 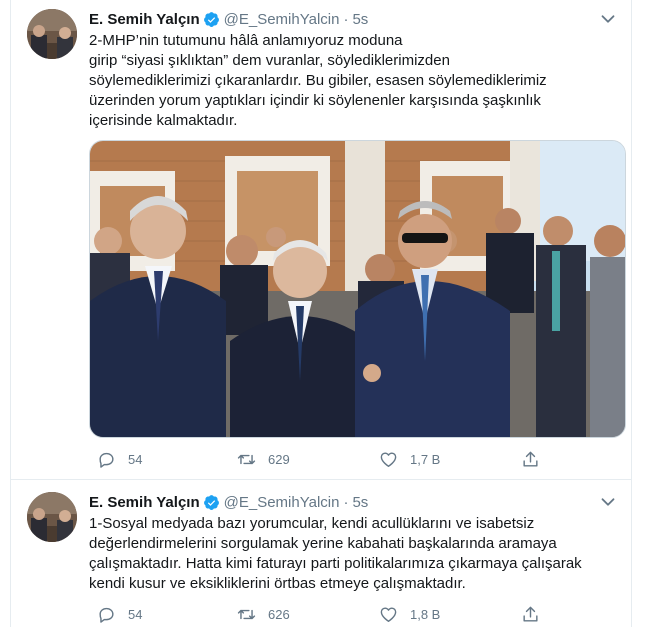 I want to click on retweet-button: 629, so click(x=263, y=459).